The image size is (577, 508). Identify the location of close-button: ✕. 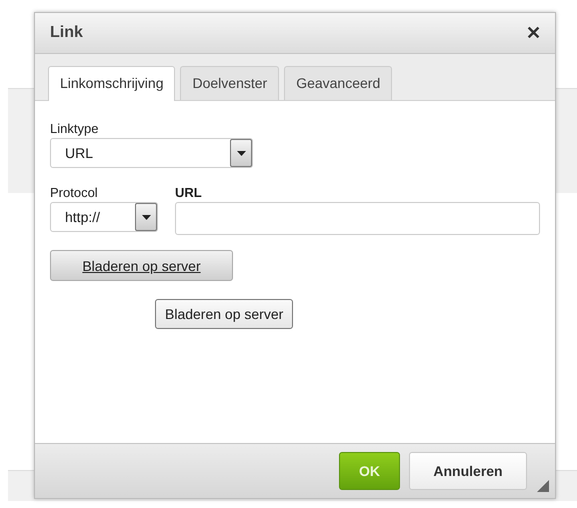
(533, 33).